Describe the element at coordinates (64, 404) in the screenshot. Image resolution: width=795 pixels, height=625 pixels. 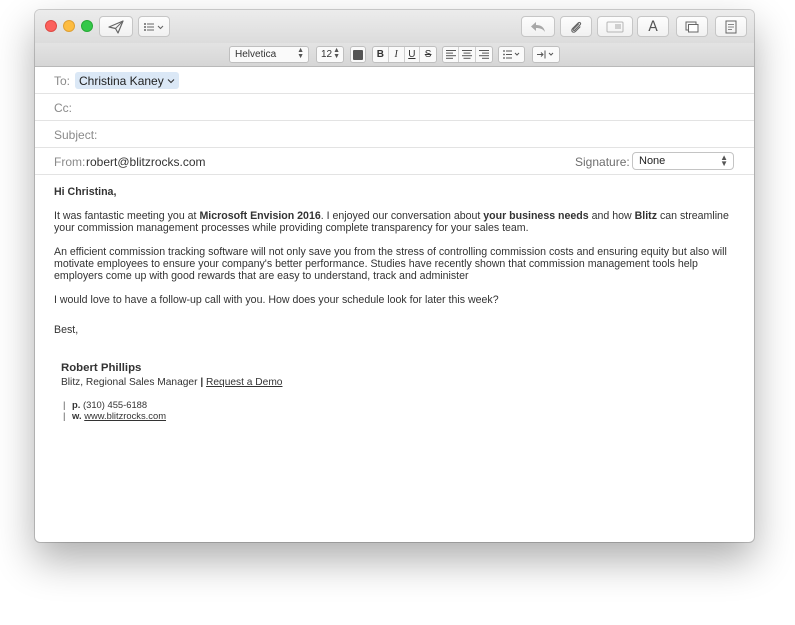
I see `phone-bar: |` at that location.